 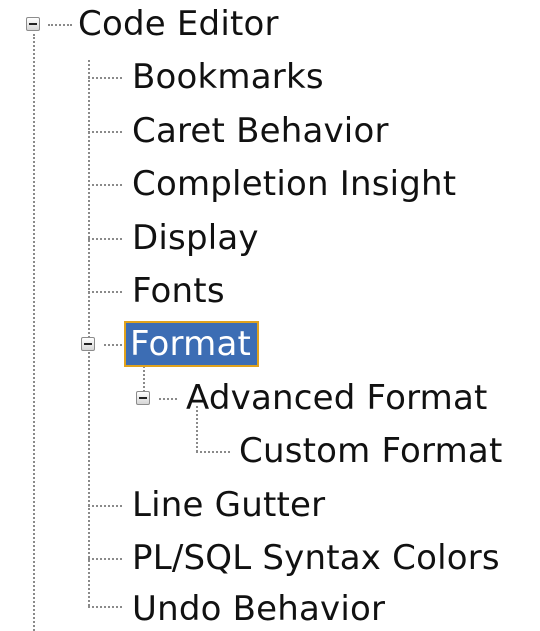 What do you see at coordinates (178, 24) in the screenshot?
I see `tree-node-code-editor: Code Editor` at bounding box center [178, 24].